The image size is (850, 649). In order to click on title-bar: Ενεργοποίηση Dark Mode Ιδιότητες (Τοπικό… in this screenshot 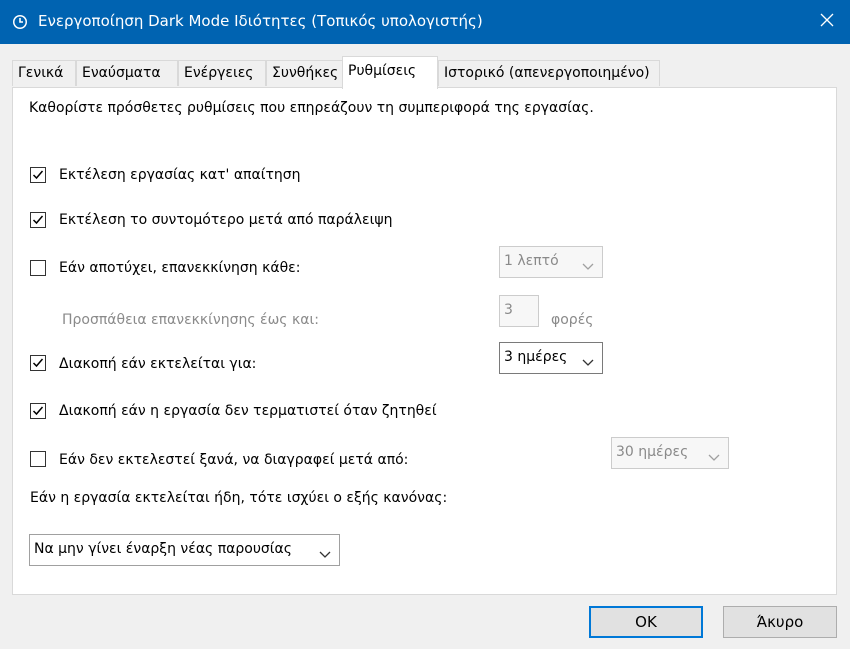, I will do `click(425, 22)`.